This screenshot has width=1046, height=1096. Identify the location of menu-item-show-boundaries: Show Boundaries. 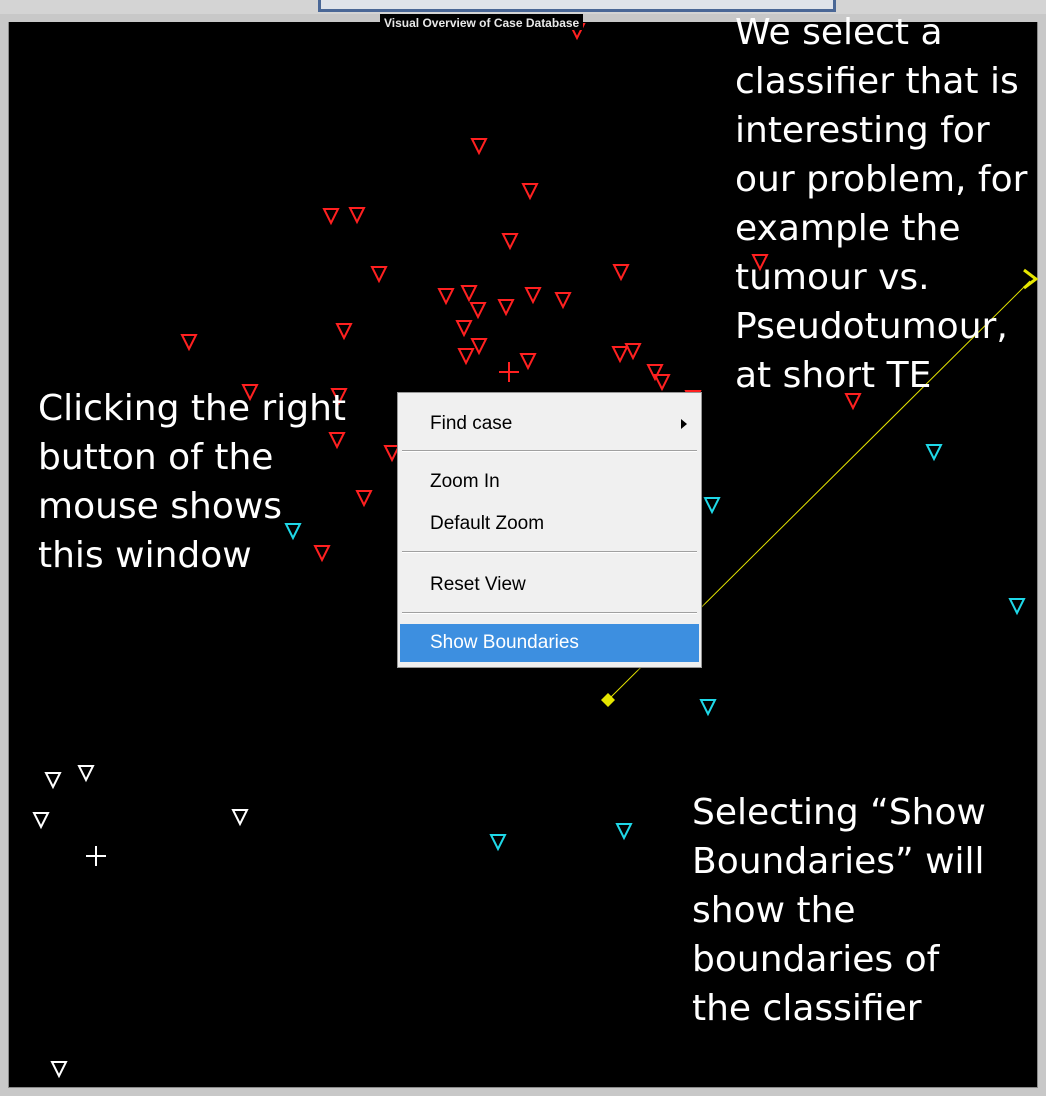
(549, 643).